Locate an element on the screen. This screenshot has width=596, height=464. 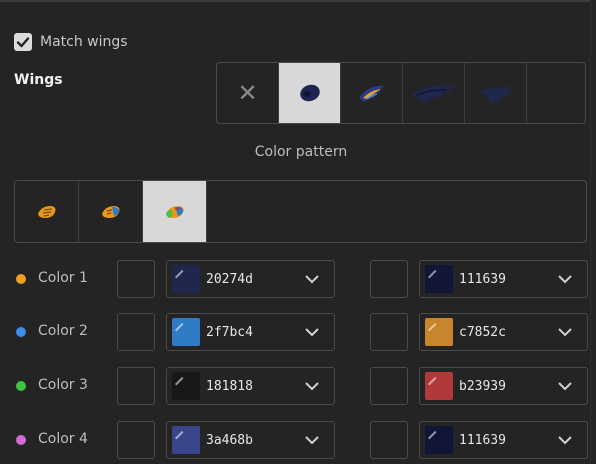
color-4-dot is located at coordinates (21, 440).